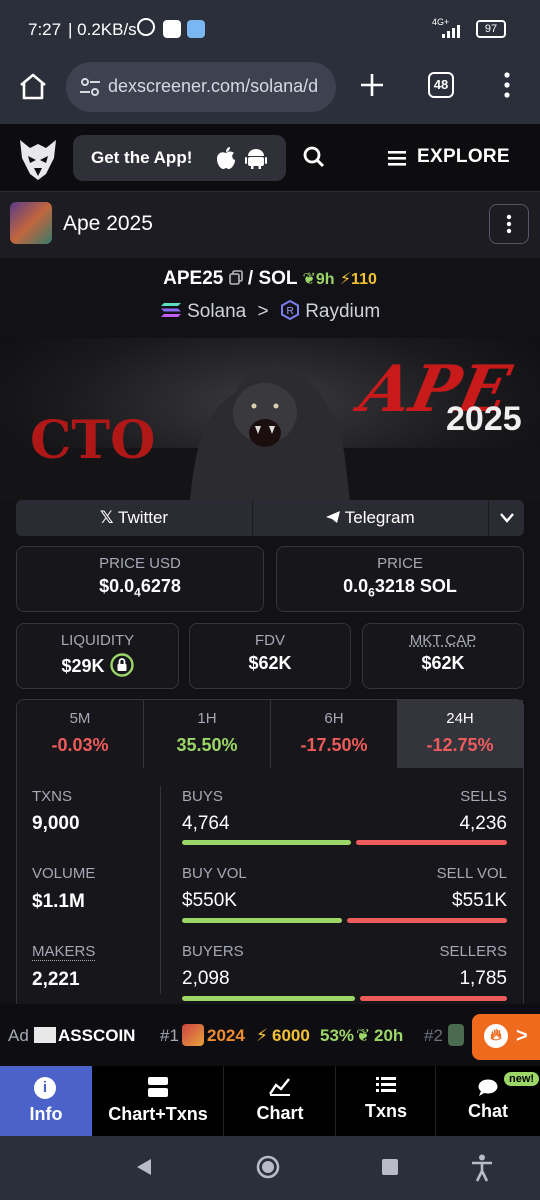 This screenshot has height=1200, width=540. I want to click on bottom-nav: i Info Chart+Txns Chart Txns new! Chat, so click(270, 1101).